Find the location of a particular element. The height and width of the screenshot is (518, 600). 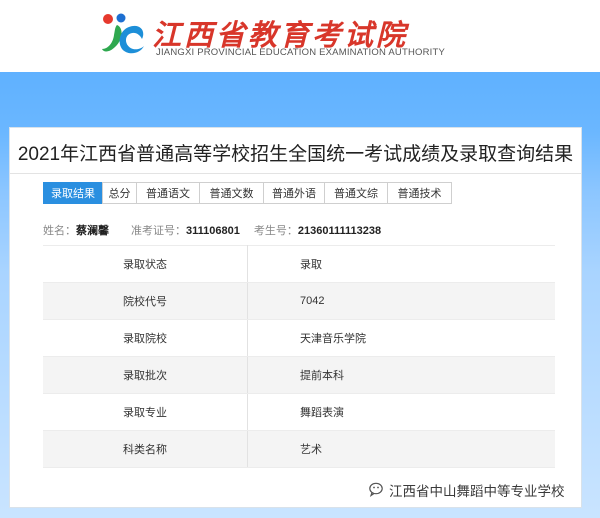

row-value: 艺术 is located at coordinates (401, 449).